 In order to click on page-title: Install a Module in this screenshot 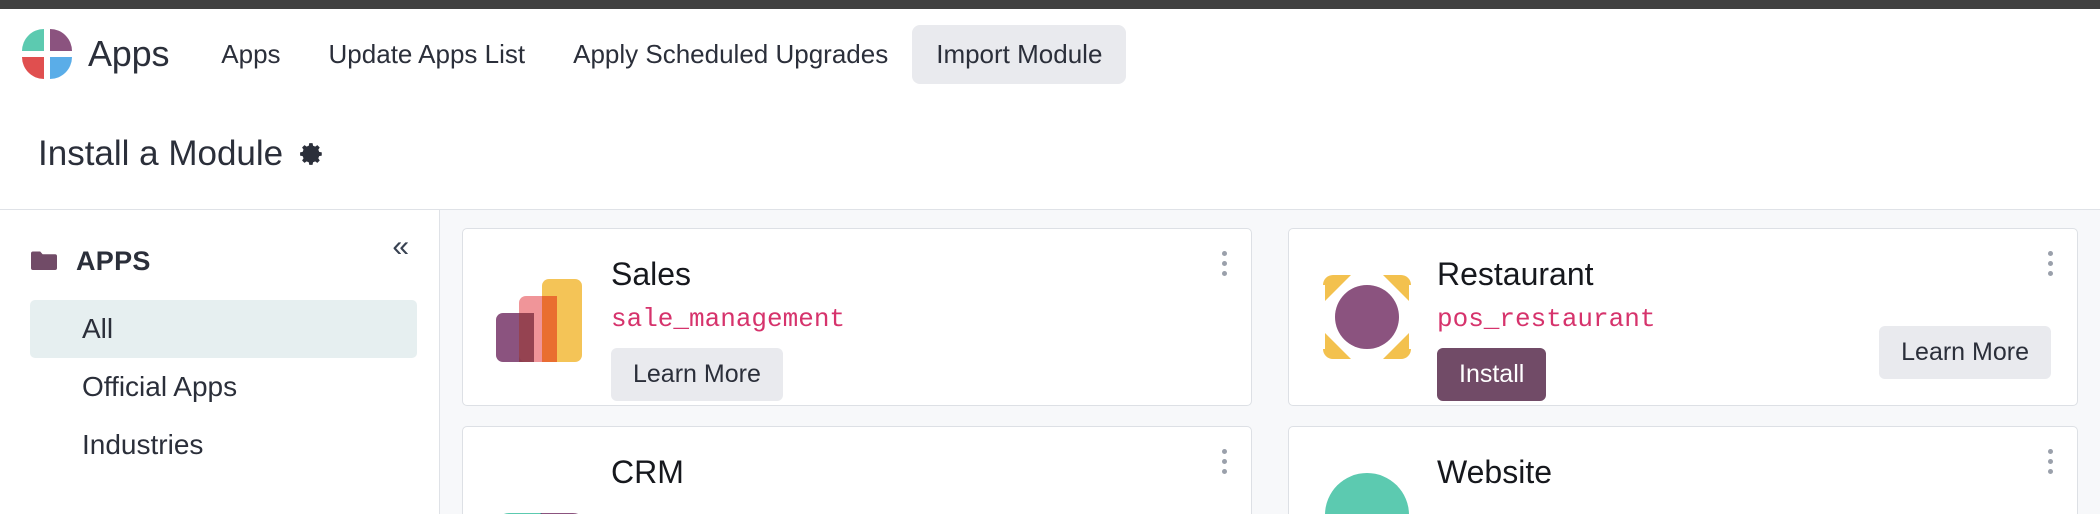, I will do `click(161, 153)`.